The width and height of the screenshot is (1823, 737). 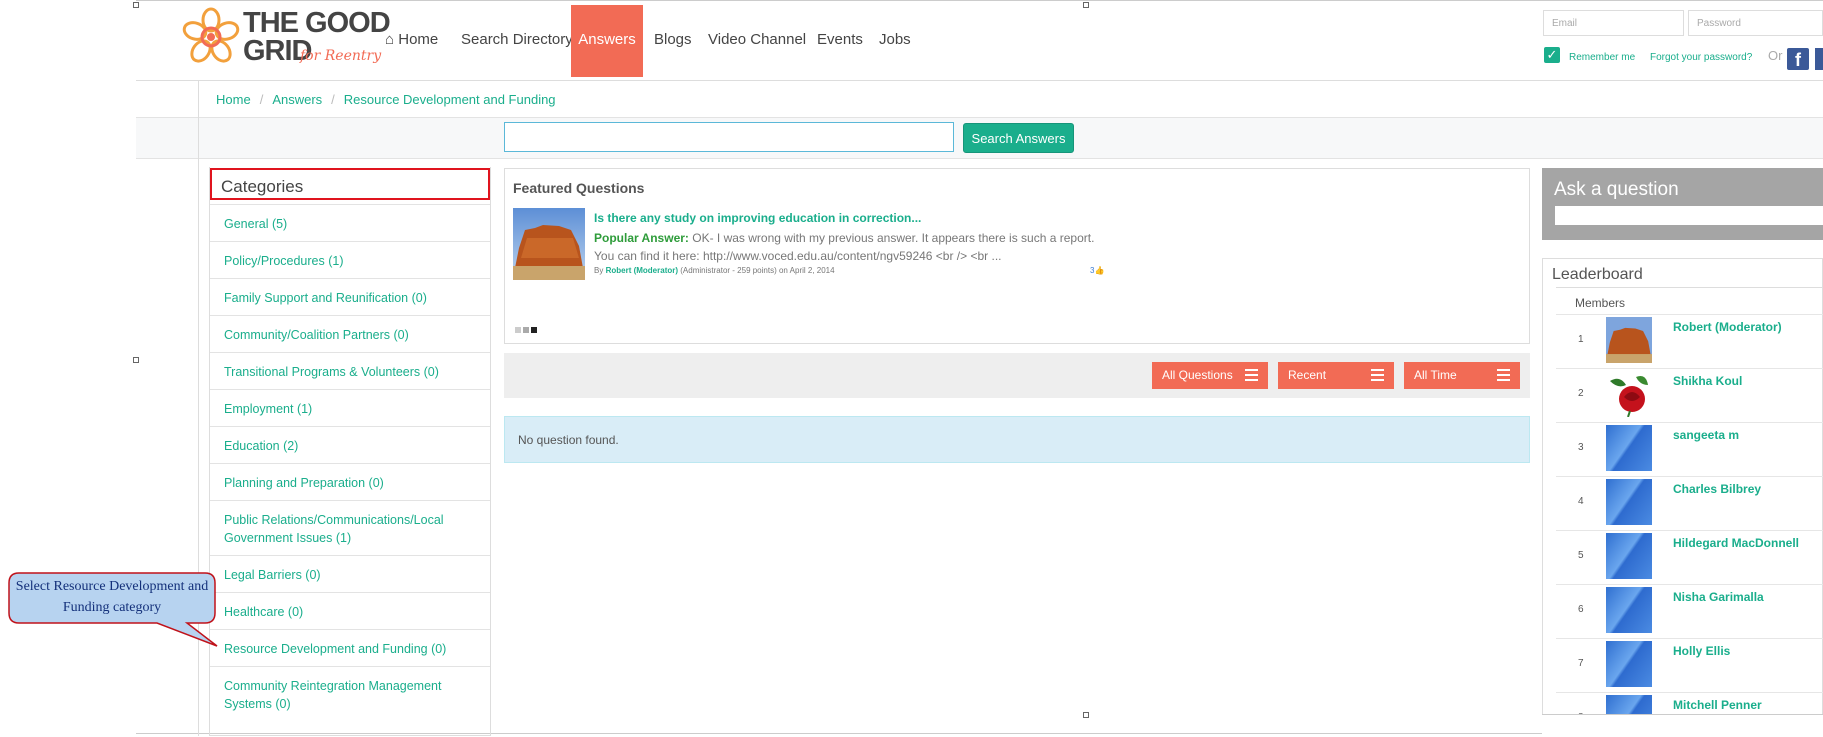 What do you see at coordinates (1689, 341) in the screenshot?
I see `leaderboard-row: 1 Robert (Moderator)` at bounding box center [1689, 341].